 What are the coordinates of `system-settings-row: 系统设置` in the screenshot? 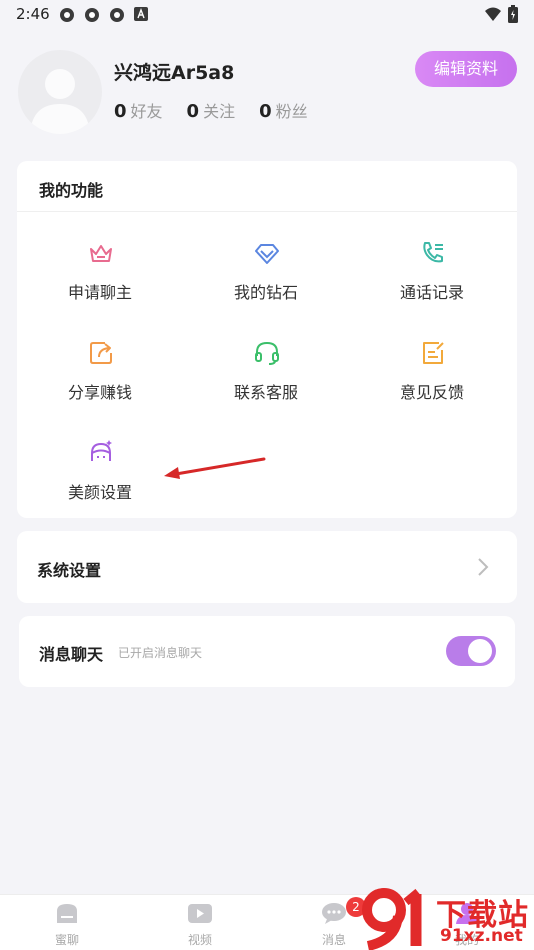 It's located at (267, 567).